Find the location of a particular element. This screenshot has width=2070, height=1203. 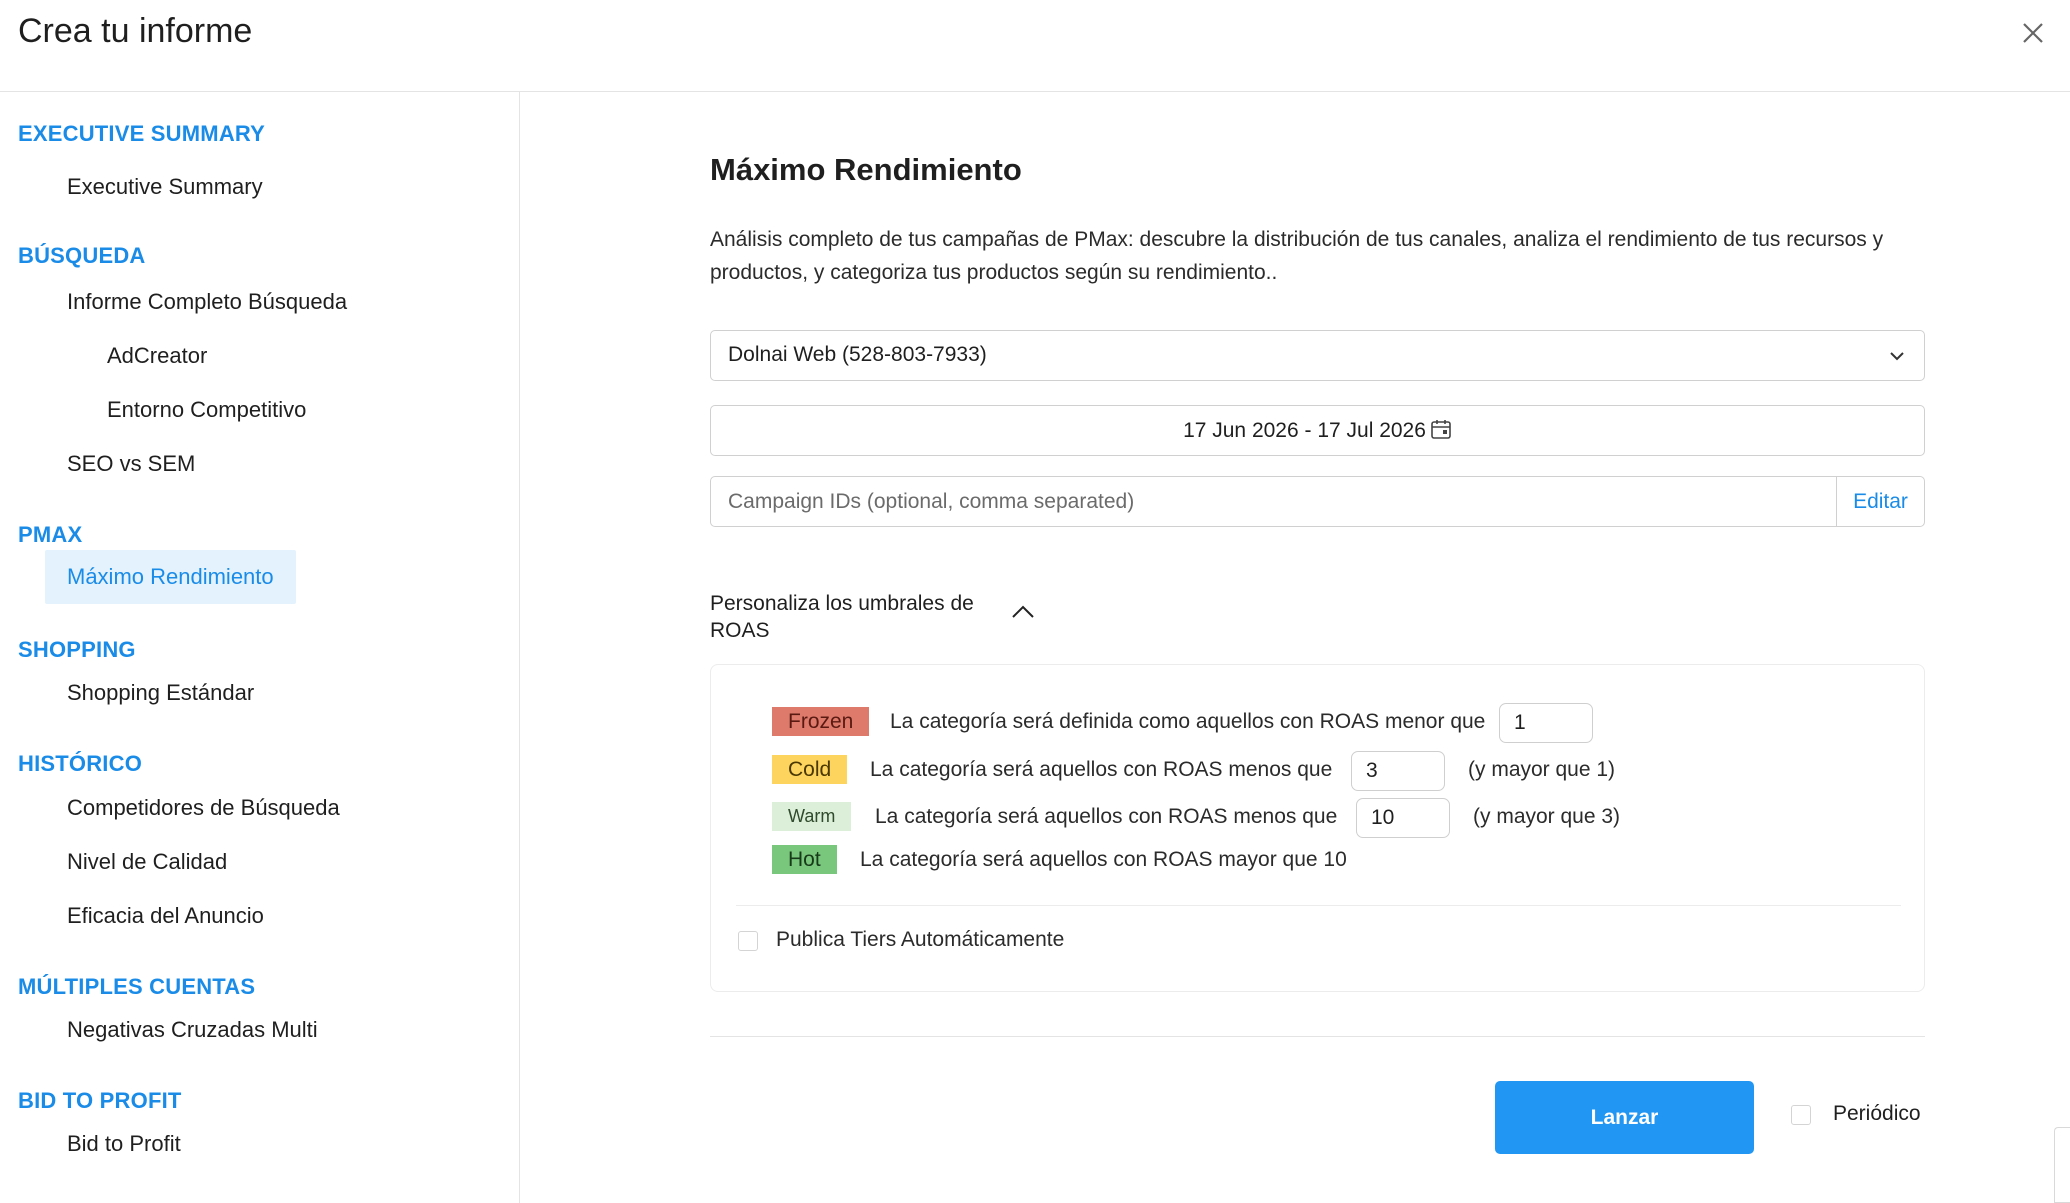

date-range-picker: 17 Jun 2026 - 17 Jul 2026 is located at coordinates (1317, 430).